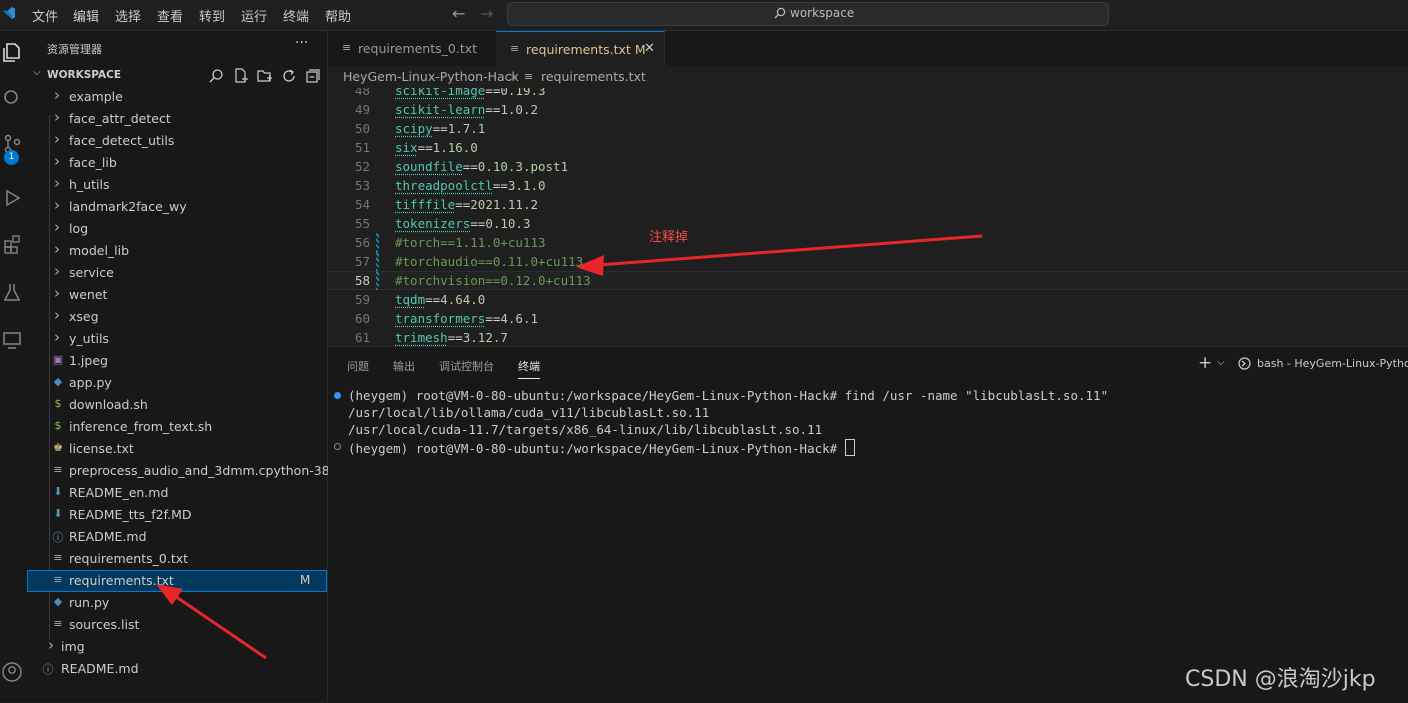 The height and width of the screenshot is (703, 1408). Describe the element at coordinates (868, 147) in the screenshot. I see `code-line: 51 six==1.16.0` at that location.